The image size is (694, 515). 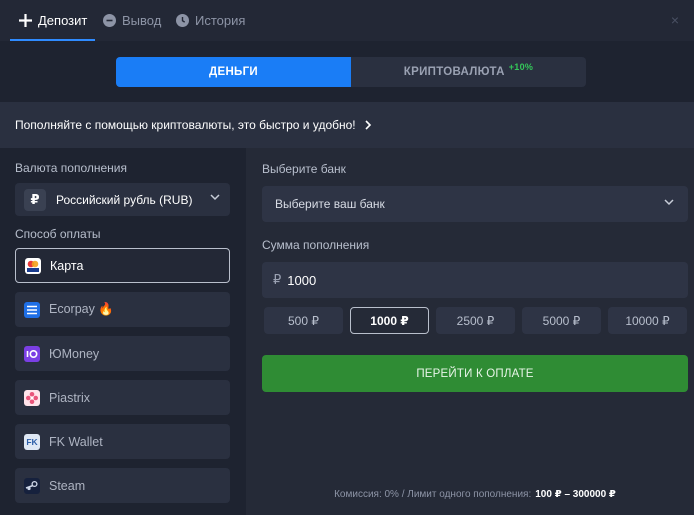 I want to click on deposit-type-switch: ДЕНЬГИ КРИПТОВАЛЮТА +10%, so click(x=351, y=72).